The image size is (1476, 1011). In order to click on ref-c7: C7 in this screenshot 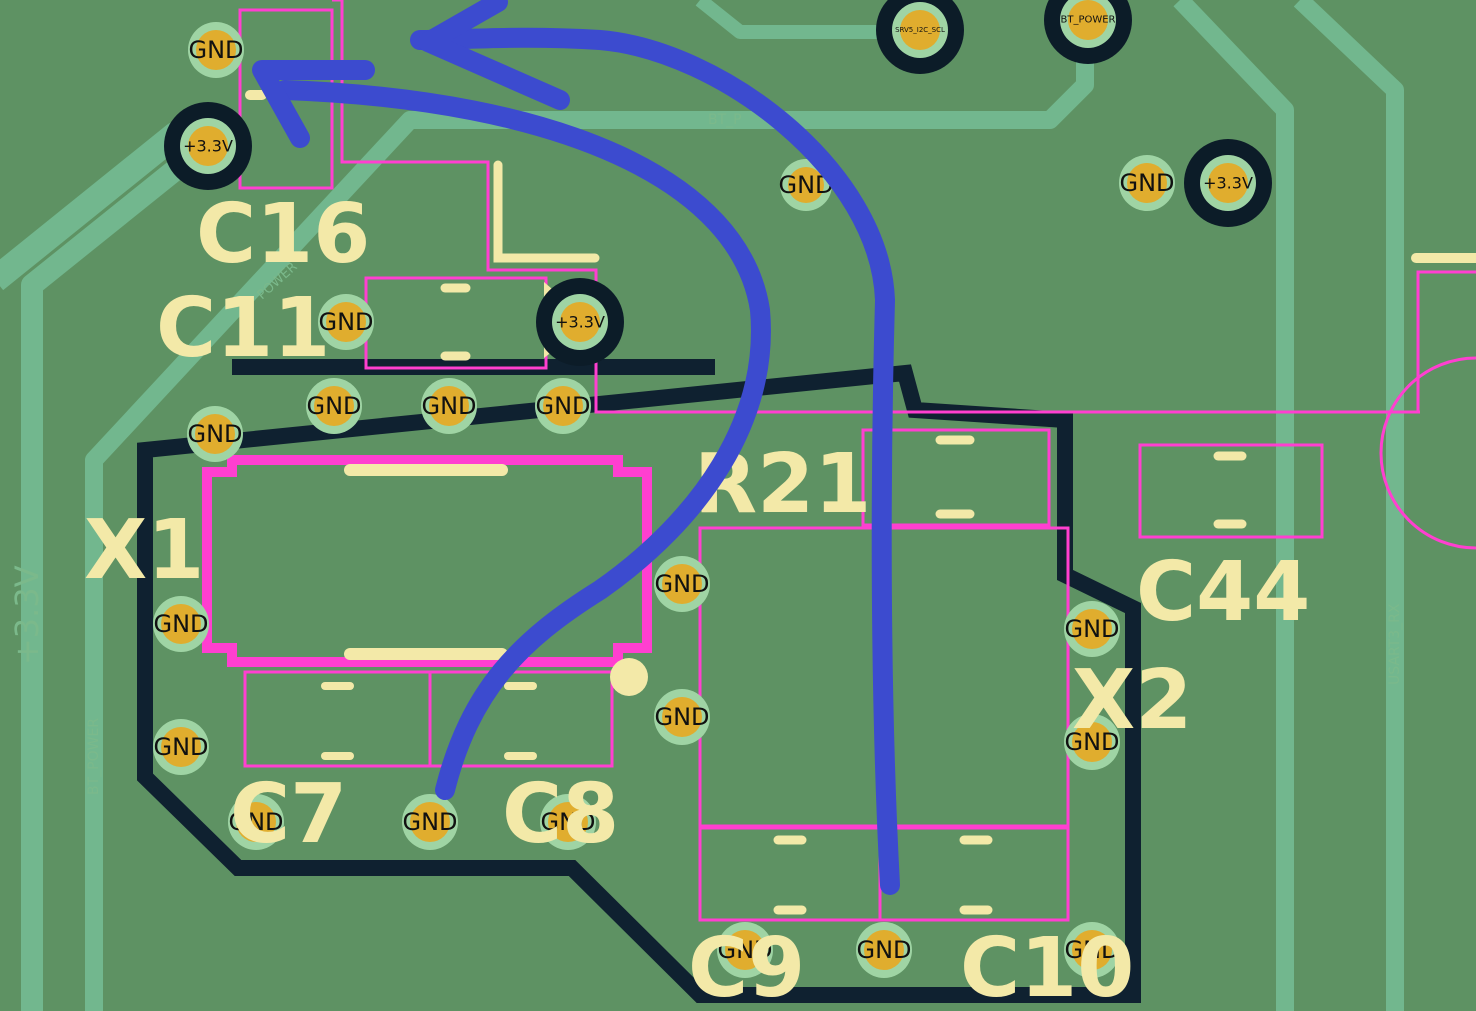, I will do `click(288, 814)`.